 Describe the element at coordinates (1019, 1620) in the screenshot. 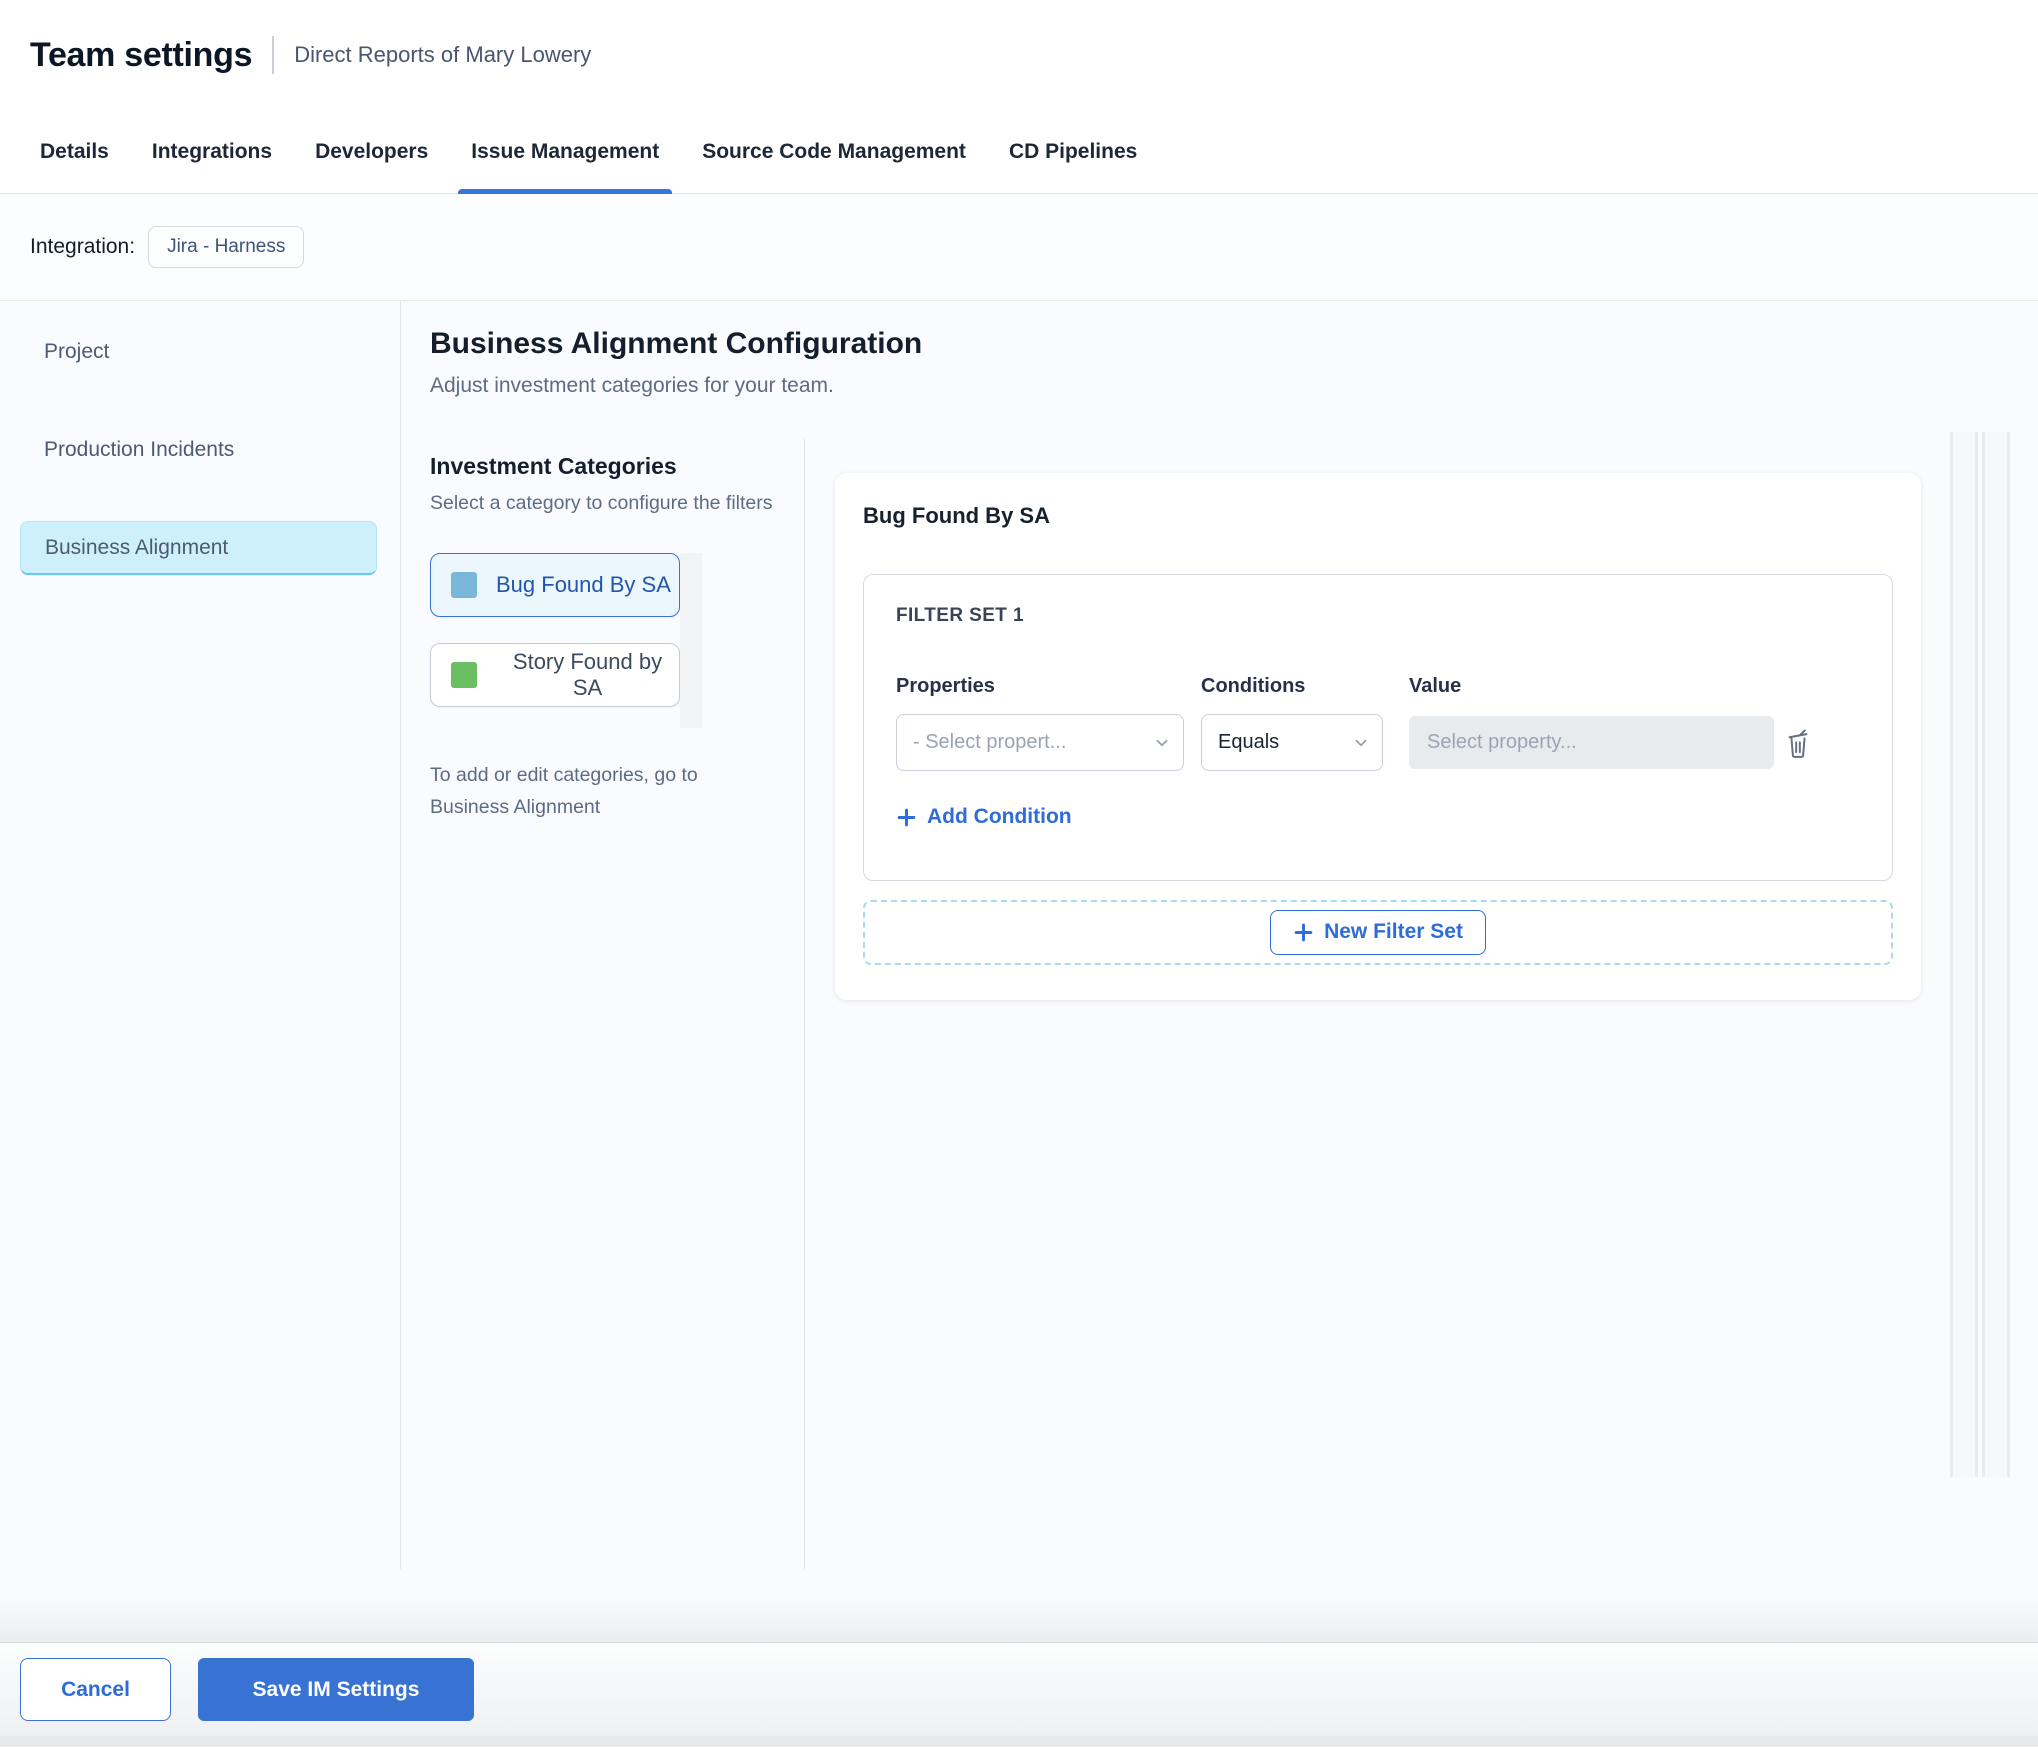

I see `pre-footer-band` at that location.